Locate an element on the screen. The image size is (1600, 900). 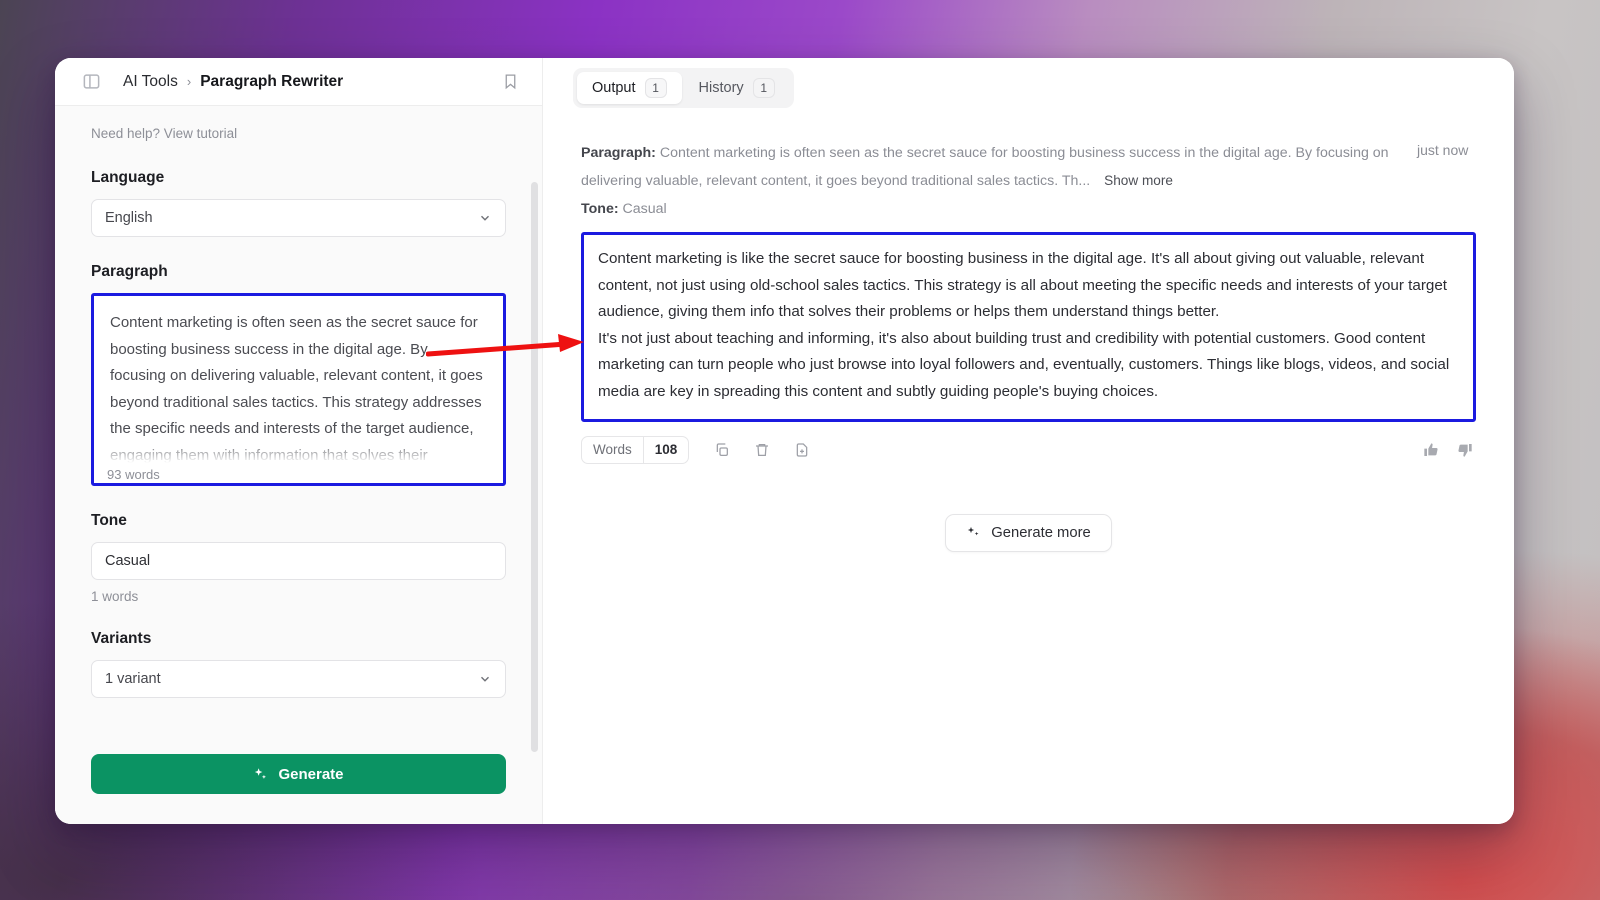
generate-more-wrap: Generate more is located at coordinates (1028, 532).